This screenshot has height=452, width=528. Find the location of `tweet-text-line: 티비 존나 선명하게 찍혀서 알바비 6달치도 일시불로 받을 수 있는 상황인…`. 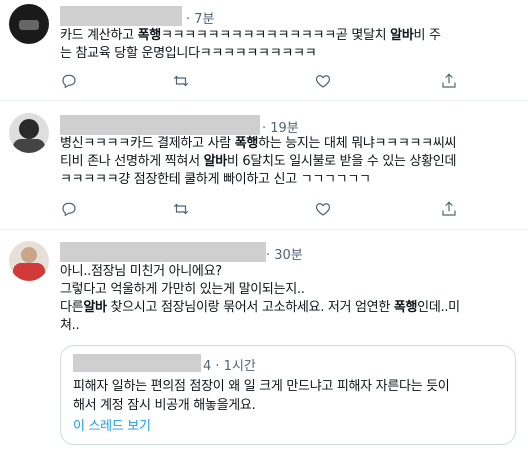

tweet-text-line: 티비 존나 선명하게 찍혀서 알바비 6달치도 일시불로 받을 수 있는 상황인… is located at coordinates (258, 161).